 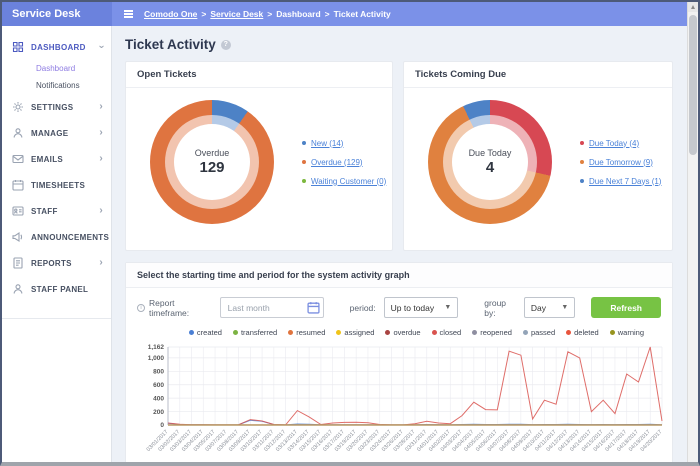 What do you see at coordinates (70, 237) in the screenshot?
I see `sidebar-item-label: ANNOUNCEMENTS` at bounding box center [70, 237].